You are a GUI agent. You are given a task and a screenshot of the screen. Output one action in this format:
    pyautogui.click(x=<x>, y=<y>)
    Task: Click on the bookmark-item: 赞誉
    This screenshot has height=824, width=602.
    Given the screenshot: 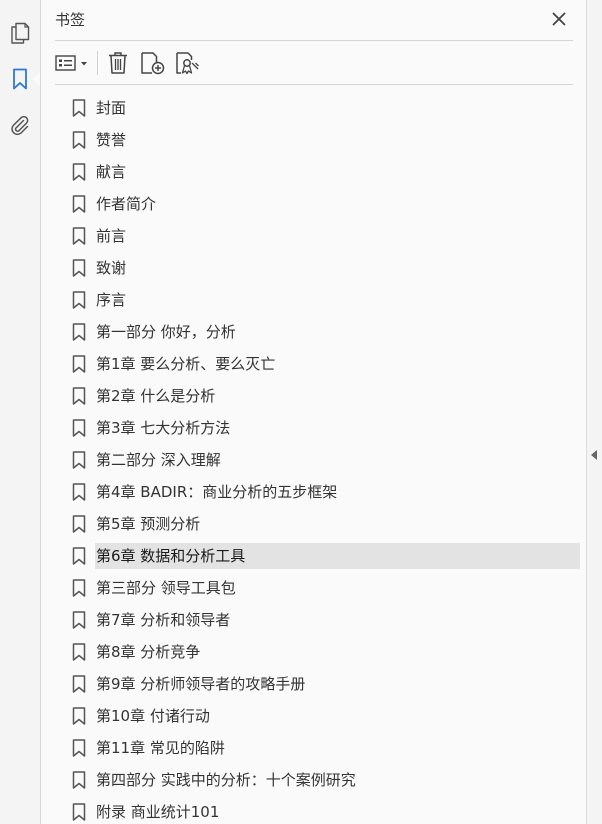 What is the action you would take?
    pyautogui.click(x=318, y=140)
    